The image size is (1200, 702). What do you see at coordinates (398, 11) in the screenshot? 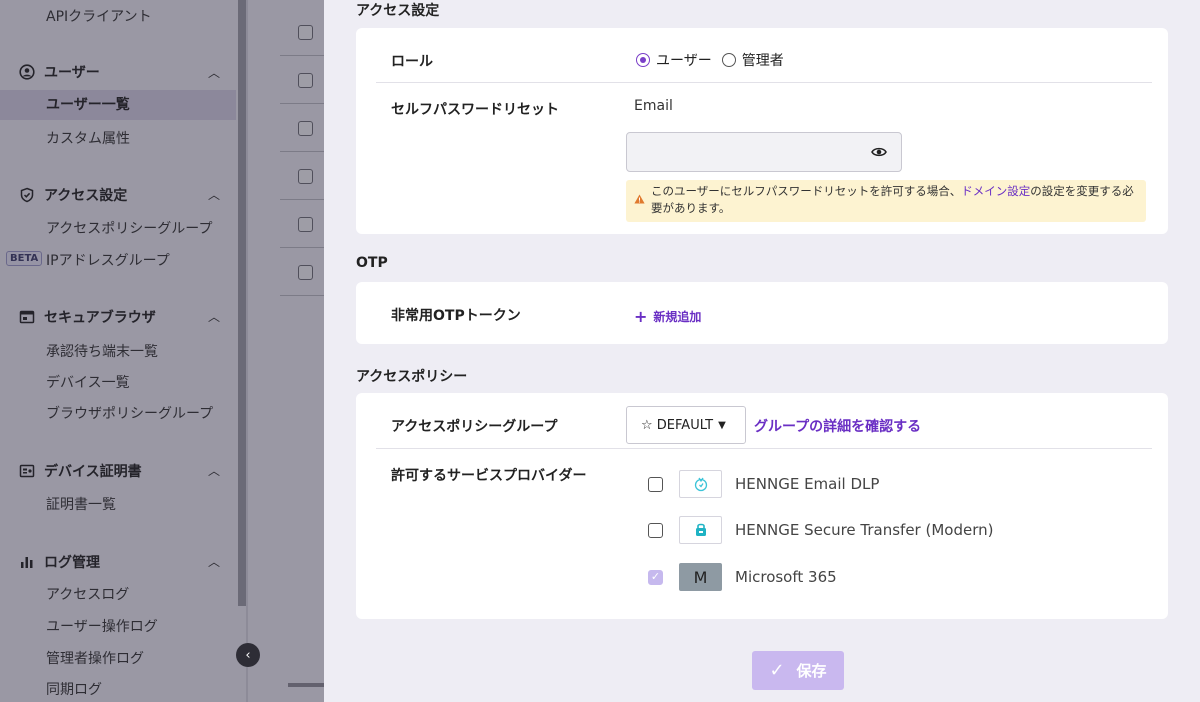
I see `section-title-access: アクセス設定` at bounding box center [398, 11].